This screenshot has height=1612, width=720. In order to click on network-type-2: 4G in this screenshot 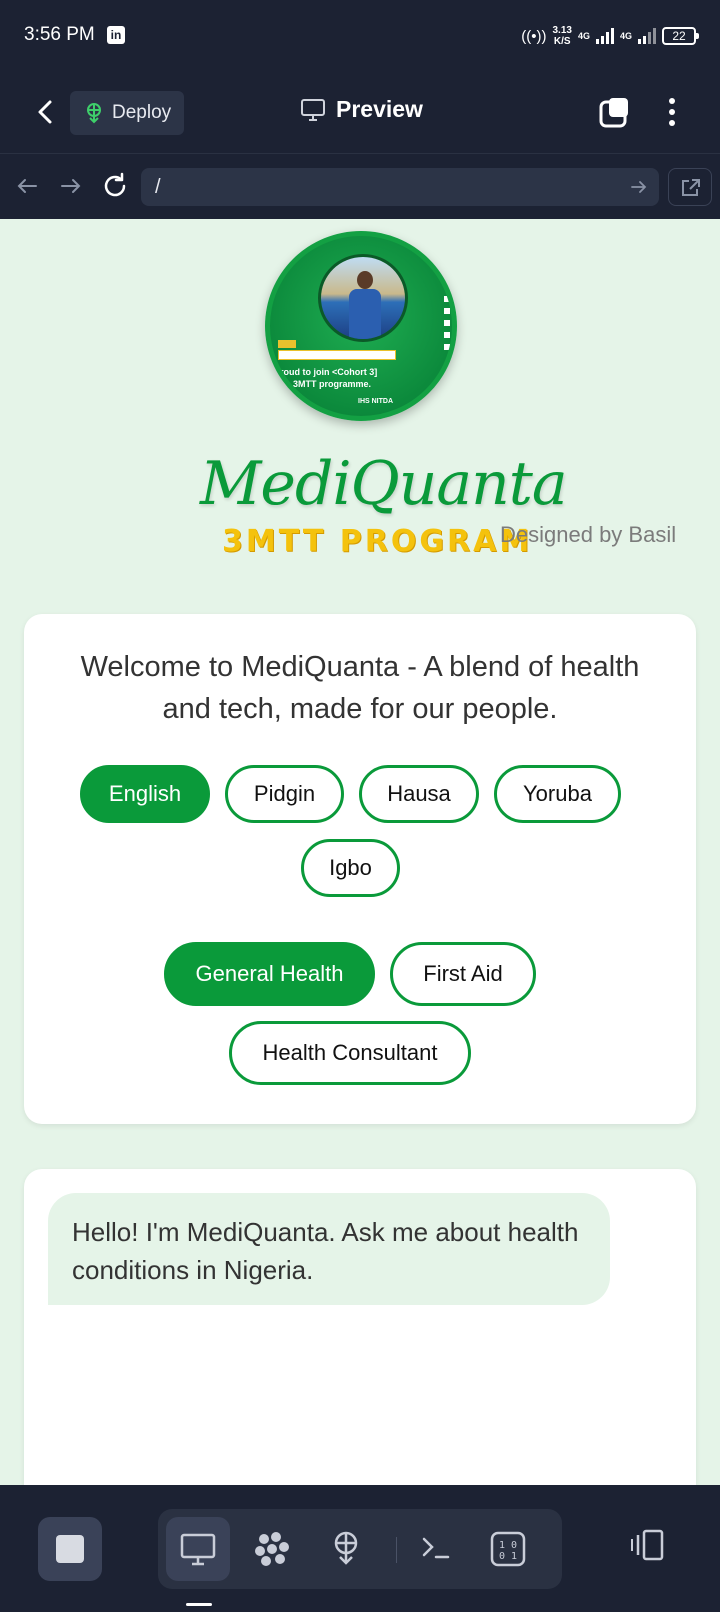, I will do `click(625, 36)`.